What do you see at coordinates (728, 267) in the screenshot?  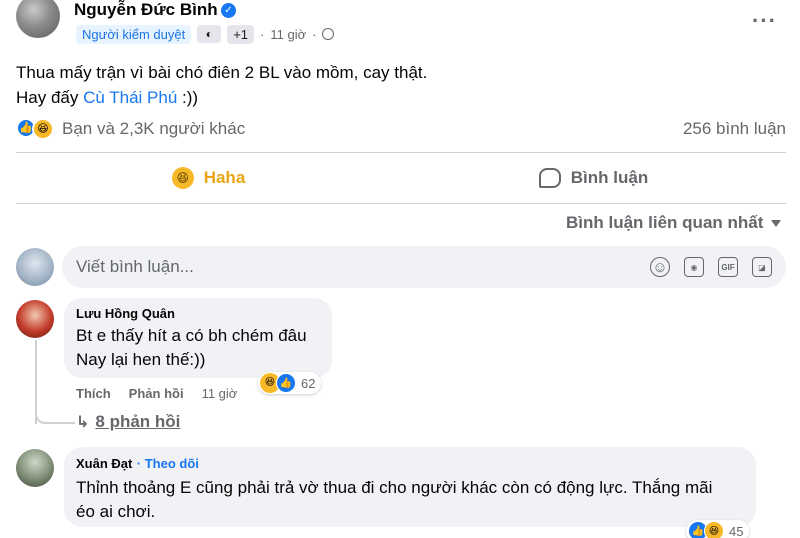 I see `gif-icon: GIF` at bounding box center [728, 267].